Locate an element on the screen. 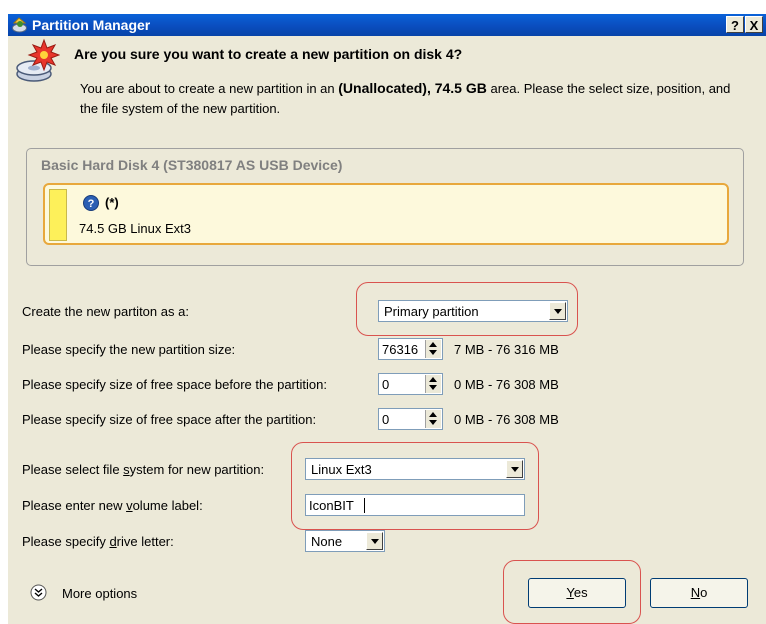 This screenshot has width=766, height=624. window-title: Partition Manager is located at coordinates (91, 25).